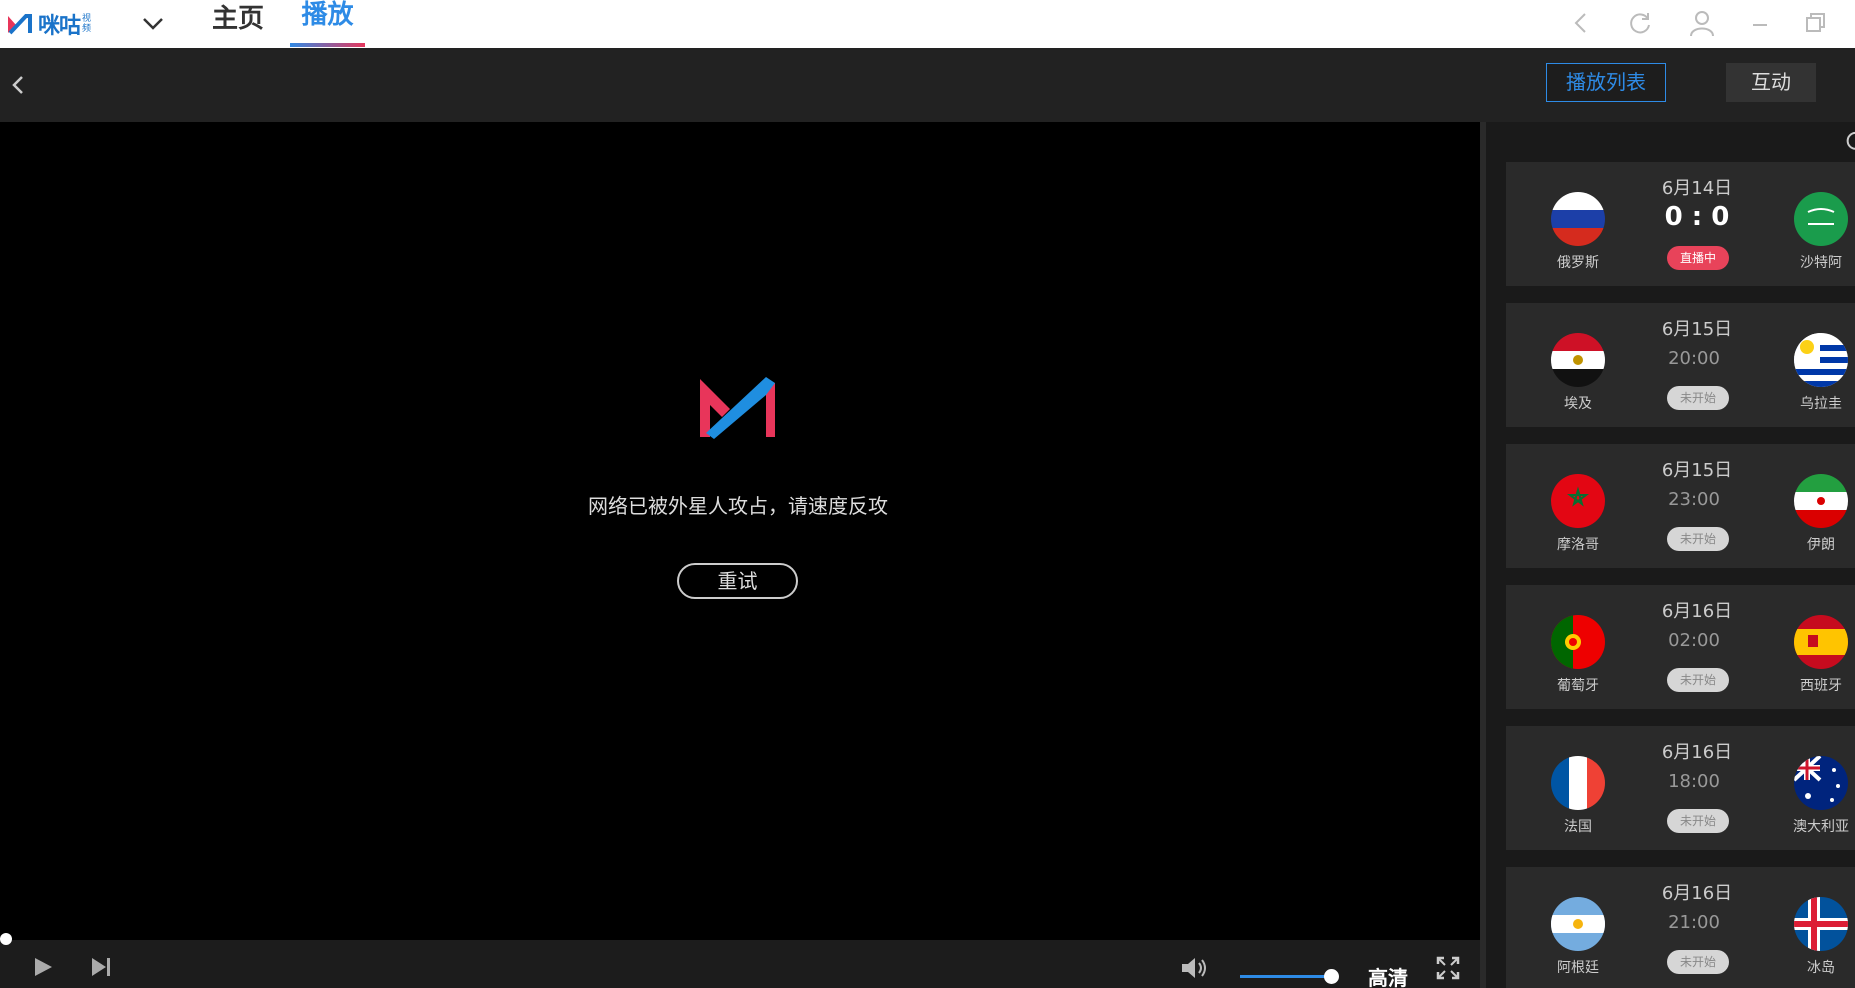  Describe the element at coordinates (1821, 686) in the screenshot. I see `away-team-name: 西班牙` at that location.